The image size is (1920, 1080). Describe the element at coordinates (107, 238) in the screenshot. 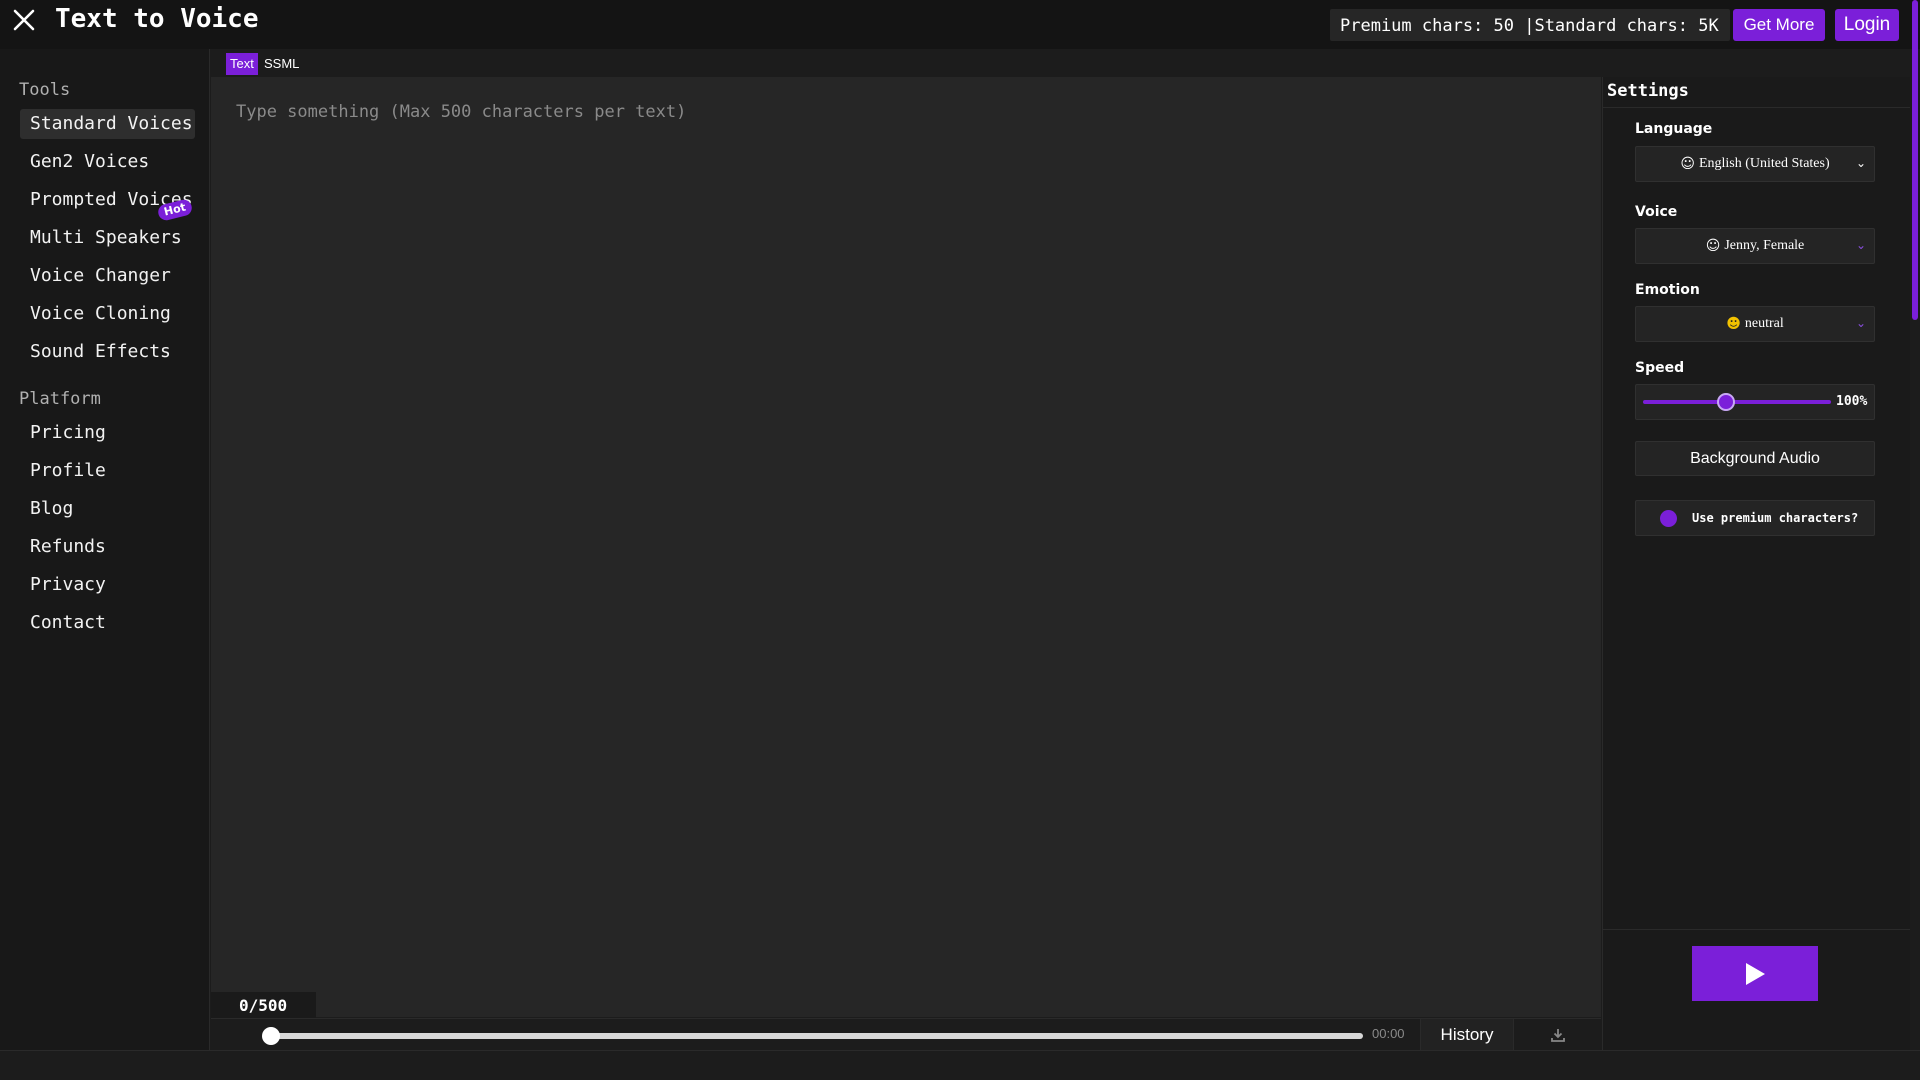

I see `sidebar-item-multi-speakers: Multi Speakers` at that location.